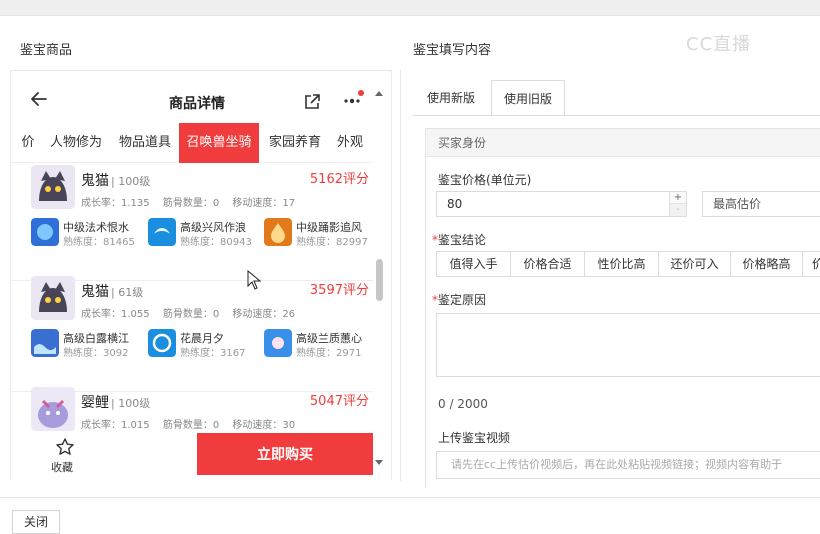 Image resolution: width=820 pixels, height=534 pixels. Describe the element at coordinates (452, 50) in the screenshot. I see `right-section-title: 鉴宝填写内容` at that location.